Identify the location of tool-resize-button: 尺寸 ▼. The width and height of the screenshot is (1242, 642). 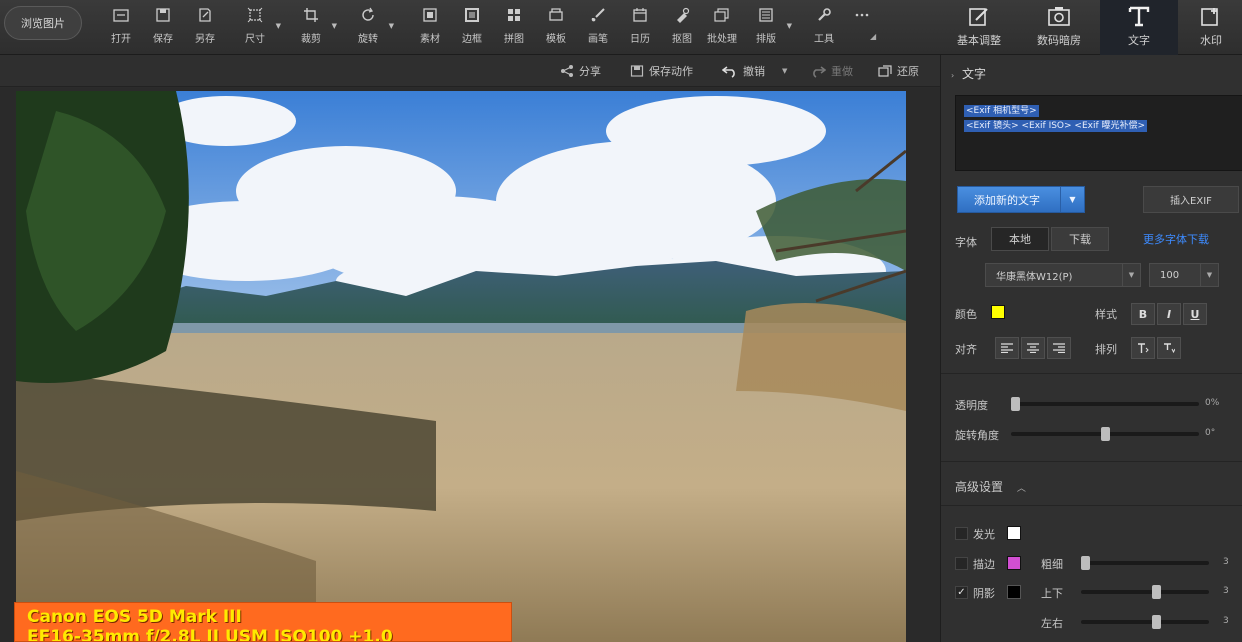
(258, 26).